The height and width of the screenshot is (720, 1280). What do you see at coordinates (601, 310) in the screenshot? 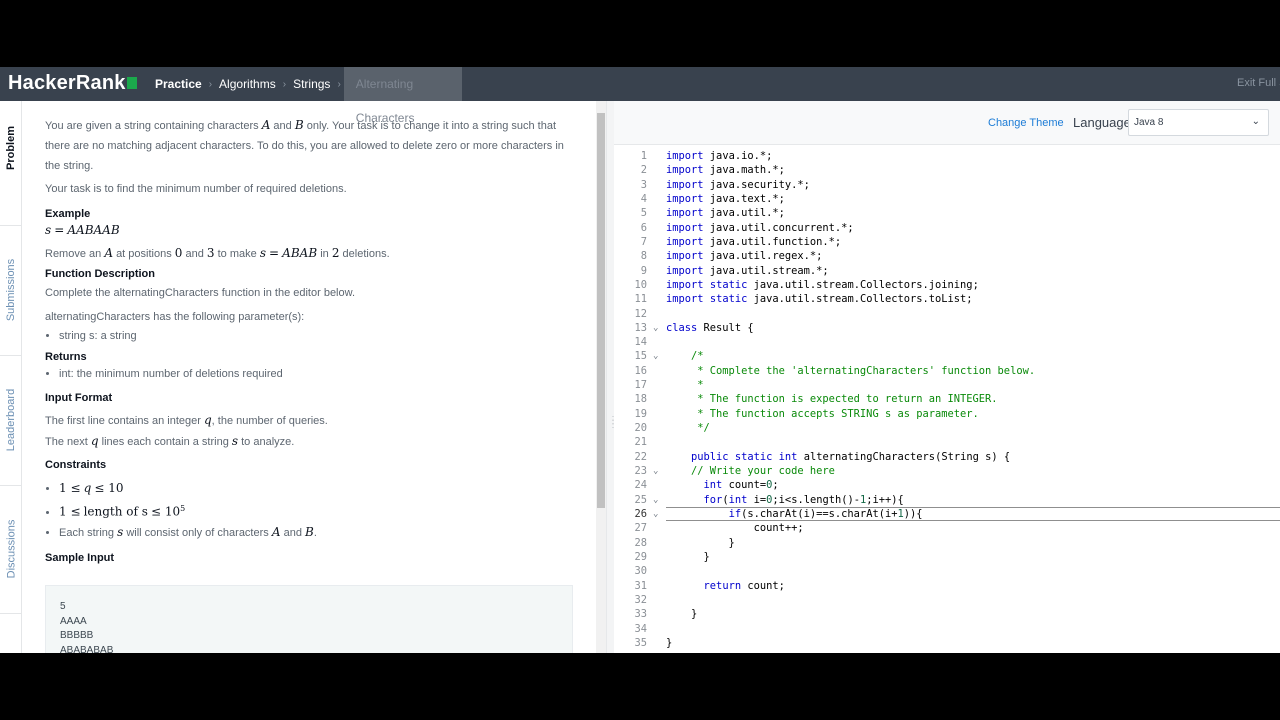
I see `problem-scrollbar-thumb` at bounding box center [601, 310].